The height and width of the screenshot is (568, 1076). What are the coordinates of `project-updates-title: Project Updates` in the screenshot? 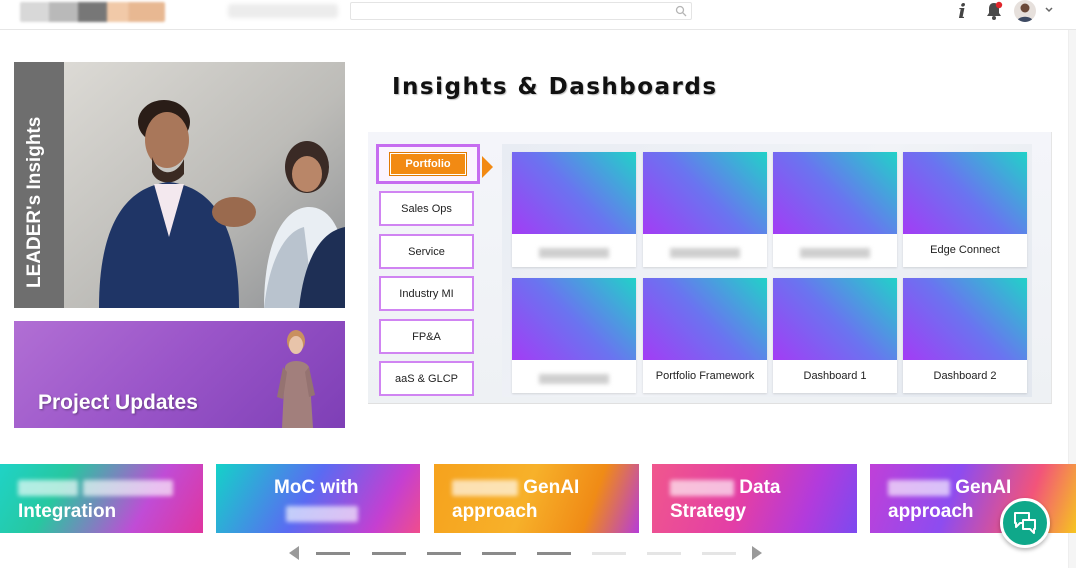 It's located at (118, 402).